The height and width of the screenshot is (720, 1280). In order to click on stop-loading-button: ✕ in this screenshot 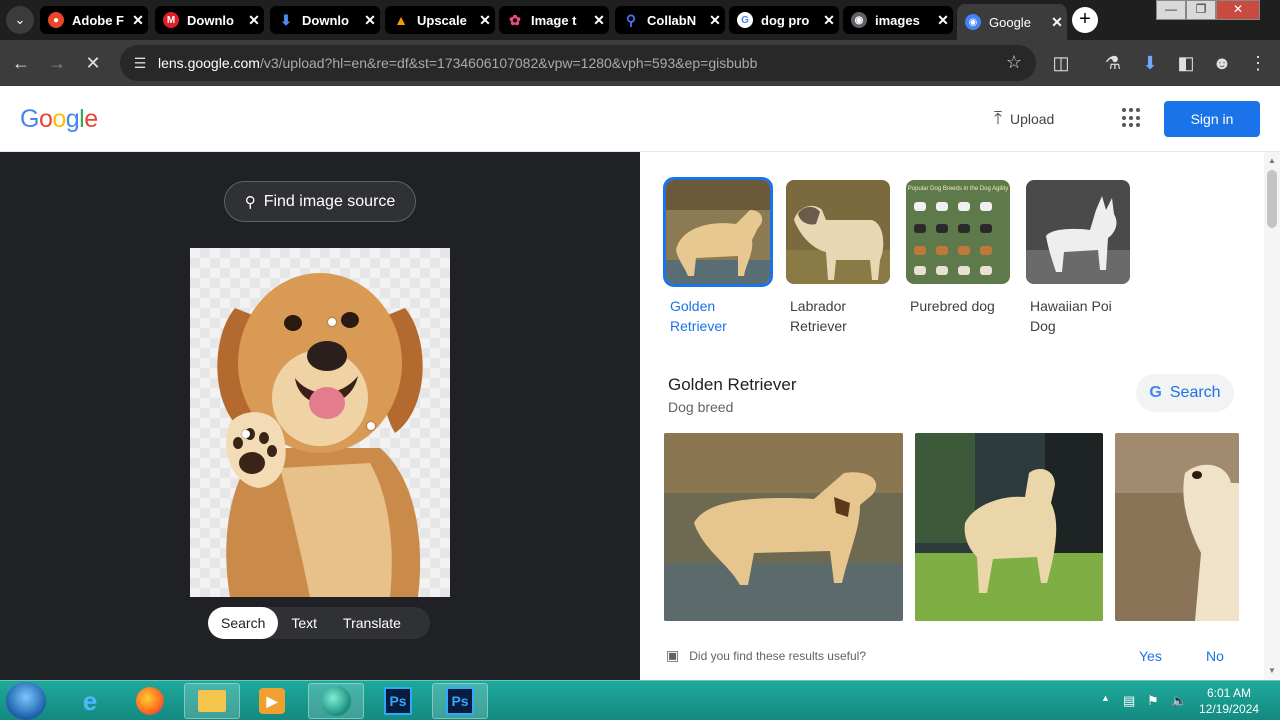, I will do `click(93, 63)`.